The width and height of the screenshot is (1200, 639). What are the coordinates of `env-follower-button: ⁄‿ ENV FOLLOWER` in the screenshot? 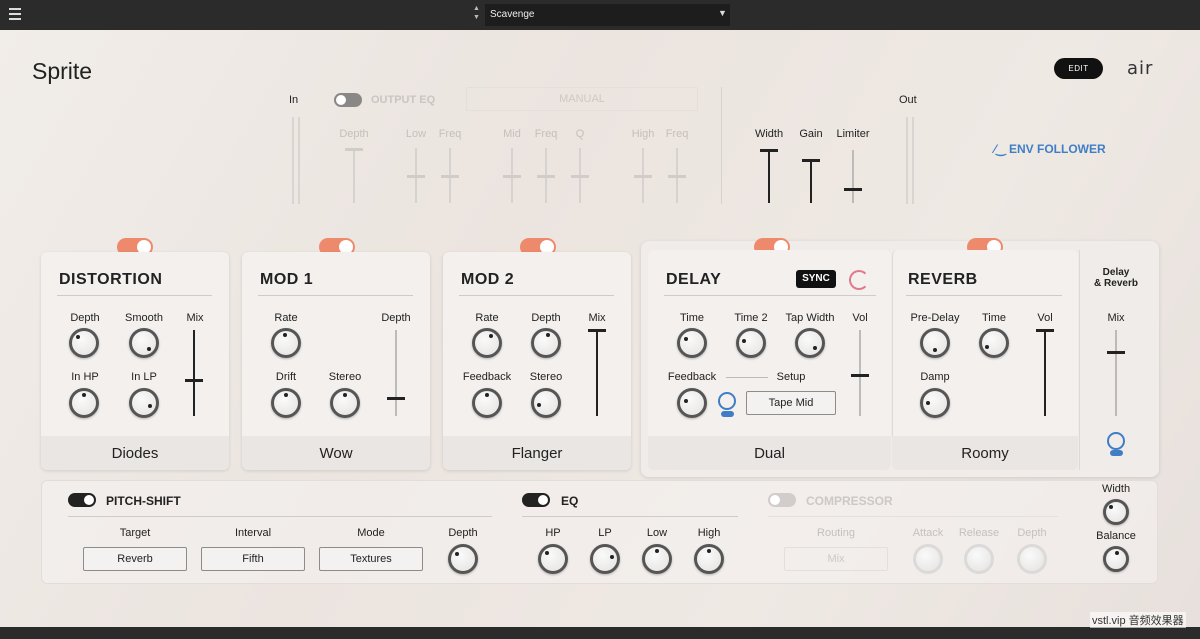 It's located at (1050, 149).